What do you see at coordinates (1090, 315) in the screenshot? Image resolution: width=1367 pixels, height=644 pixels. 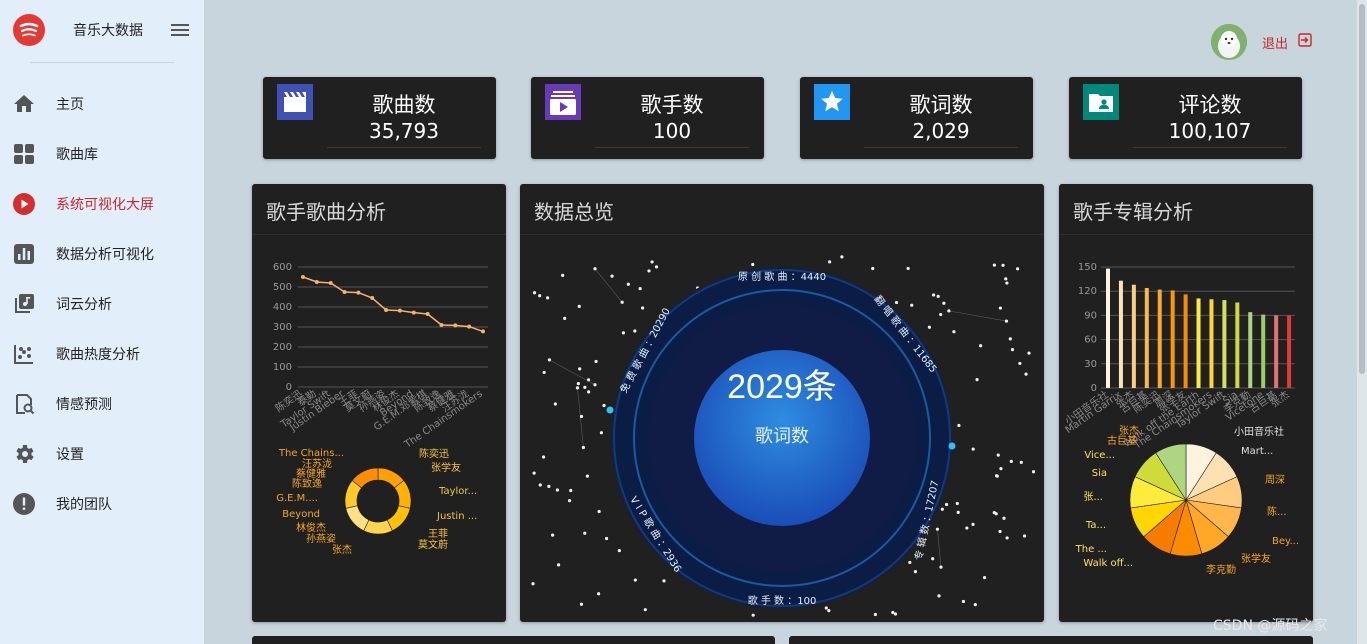 I see `y-tick-label: 90` at bounding box center [1090, 315].